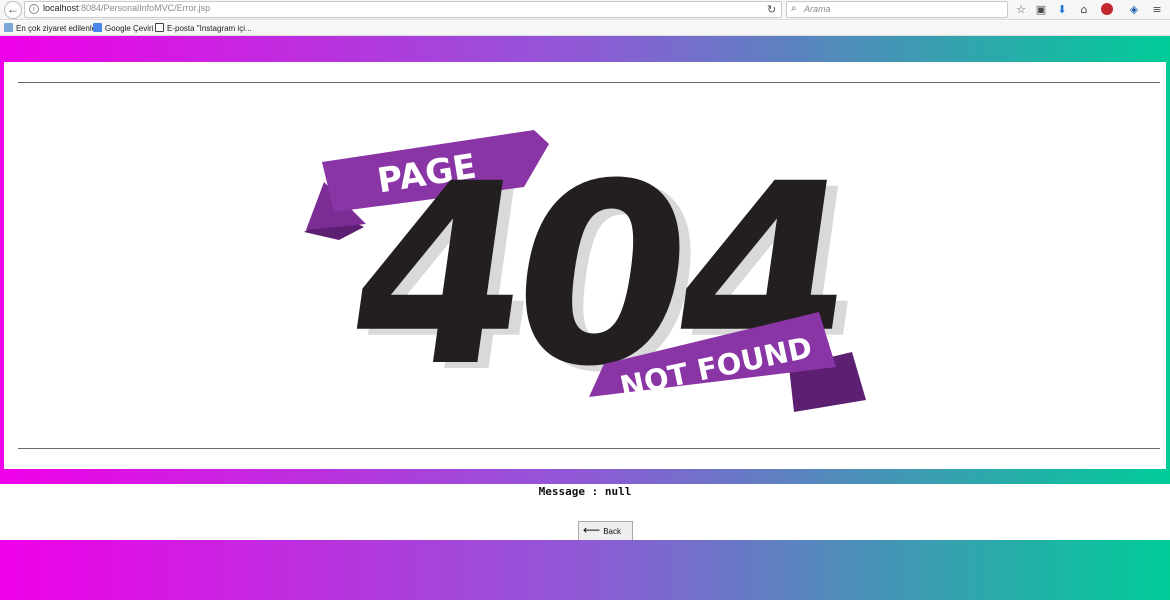 The image size is (1170, 600). Describe the element at coordinates (97, 27) in the screenshot. I see `translate-icon` at that location.